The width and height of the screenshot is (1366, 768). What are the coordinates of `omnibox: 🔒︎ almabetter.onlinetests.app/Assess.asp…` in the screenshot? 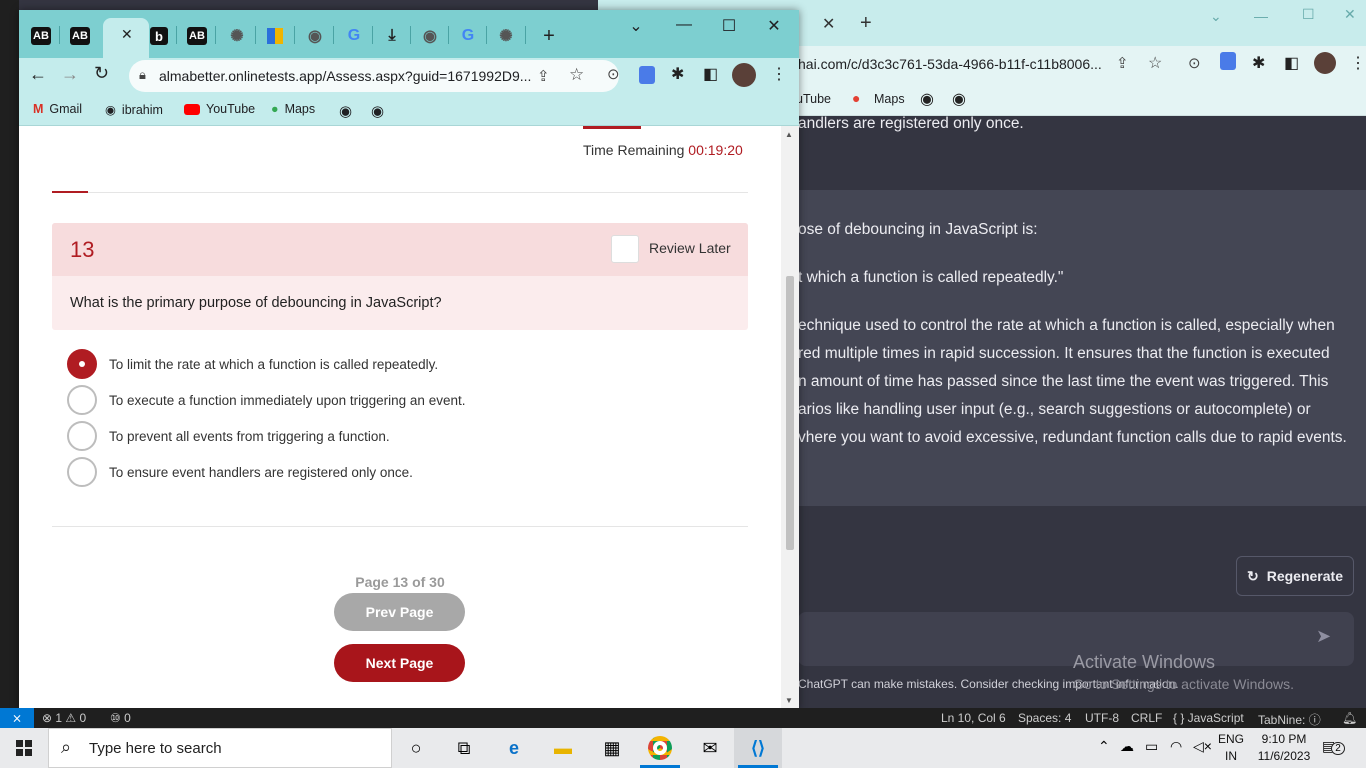 It's located at (374, 76).